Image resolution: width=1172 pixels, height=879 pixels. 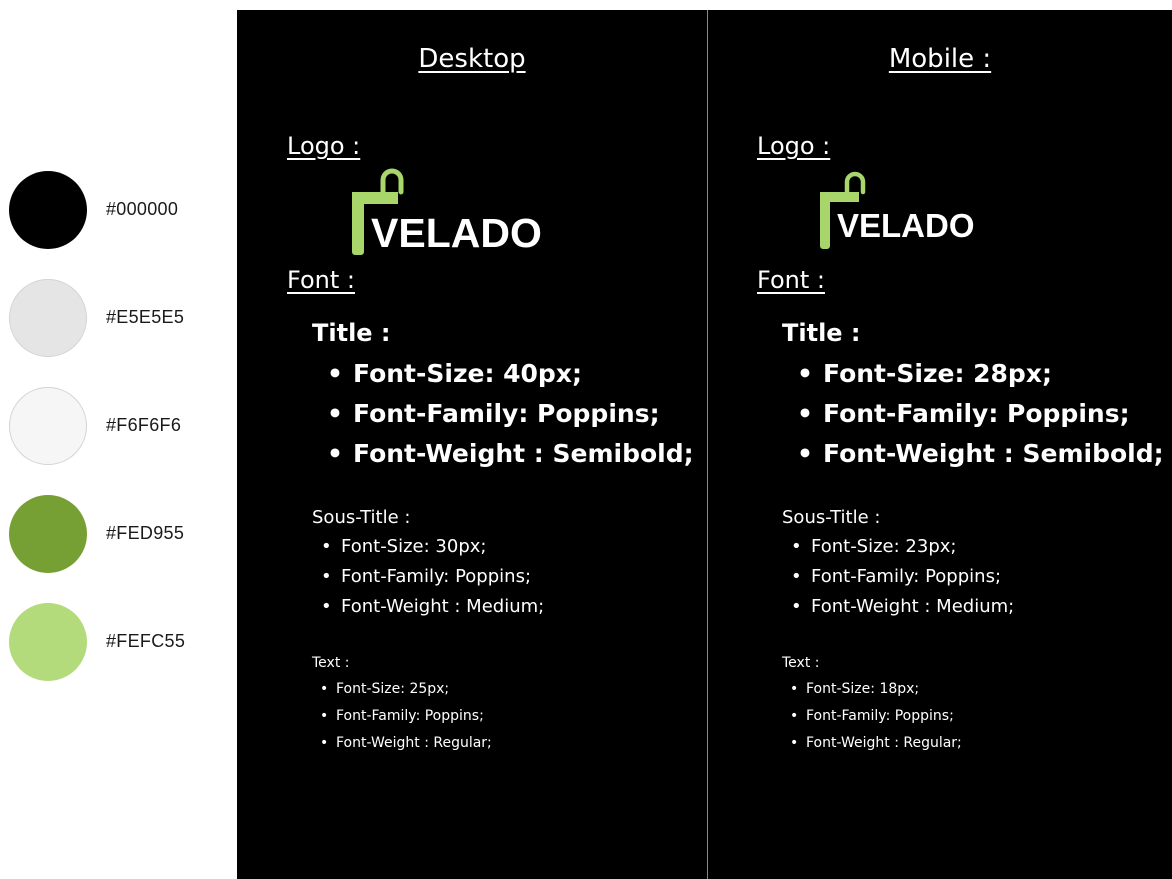 I want to click on swatch-row: #E5E5E5, so click(x=109, y=319).